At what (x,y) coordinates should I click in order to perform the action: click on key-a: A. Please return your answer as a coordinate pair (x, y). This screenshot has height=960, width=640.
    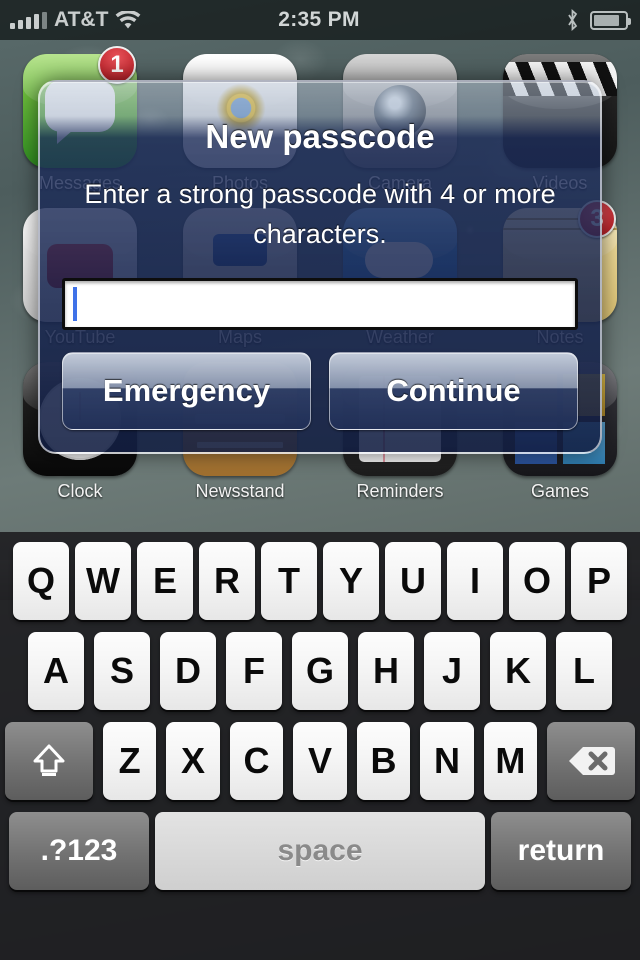
    Looking at the image, I should click on (56, 671).